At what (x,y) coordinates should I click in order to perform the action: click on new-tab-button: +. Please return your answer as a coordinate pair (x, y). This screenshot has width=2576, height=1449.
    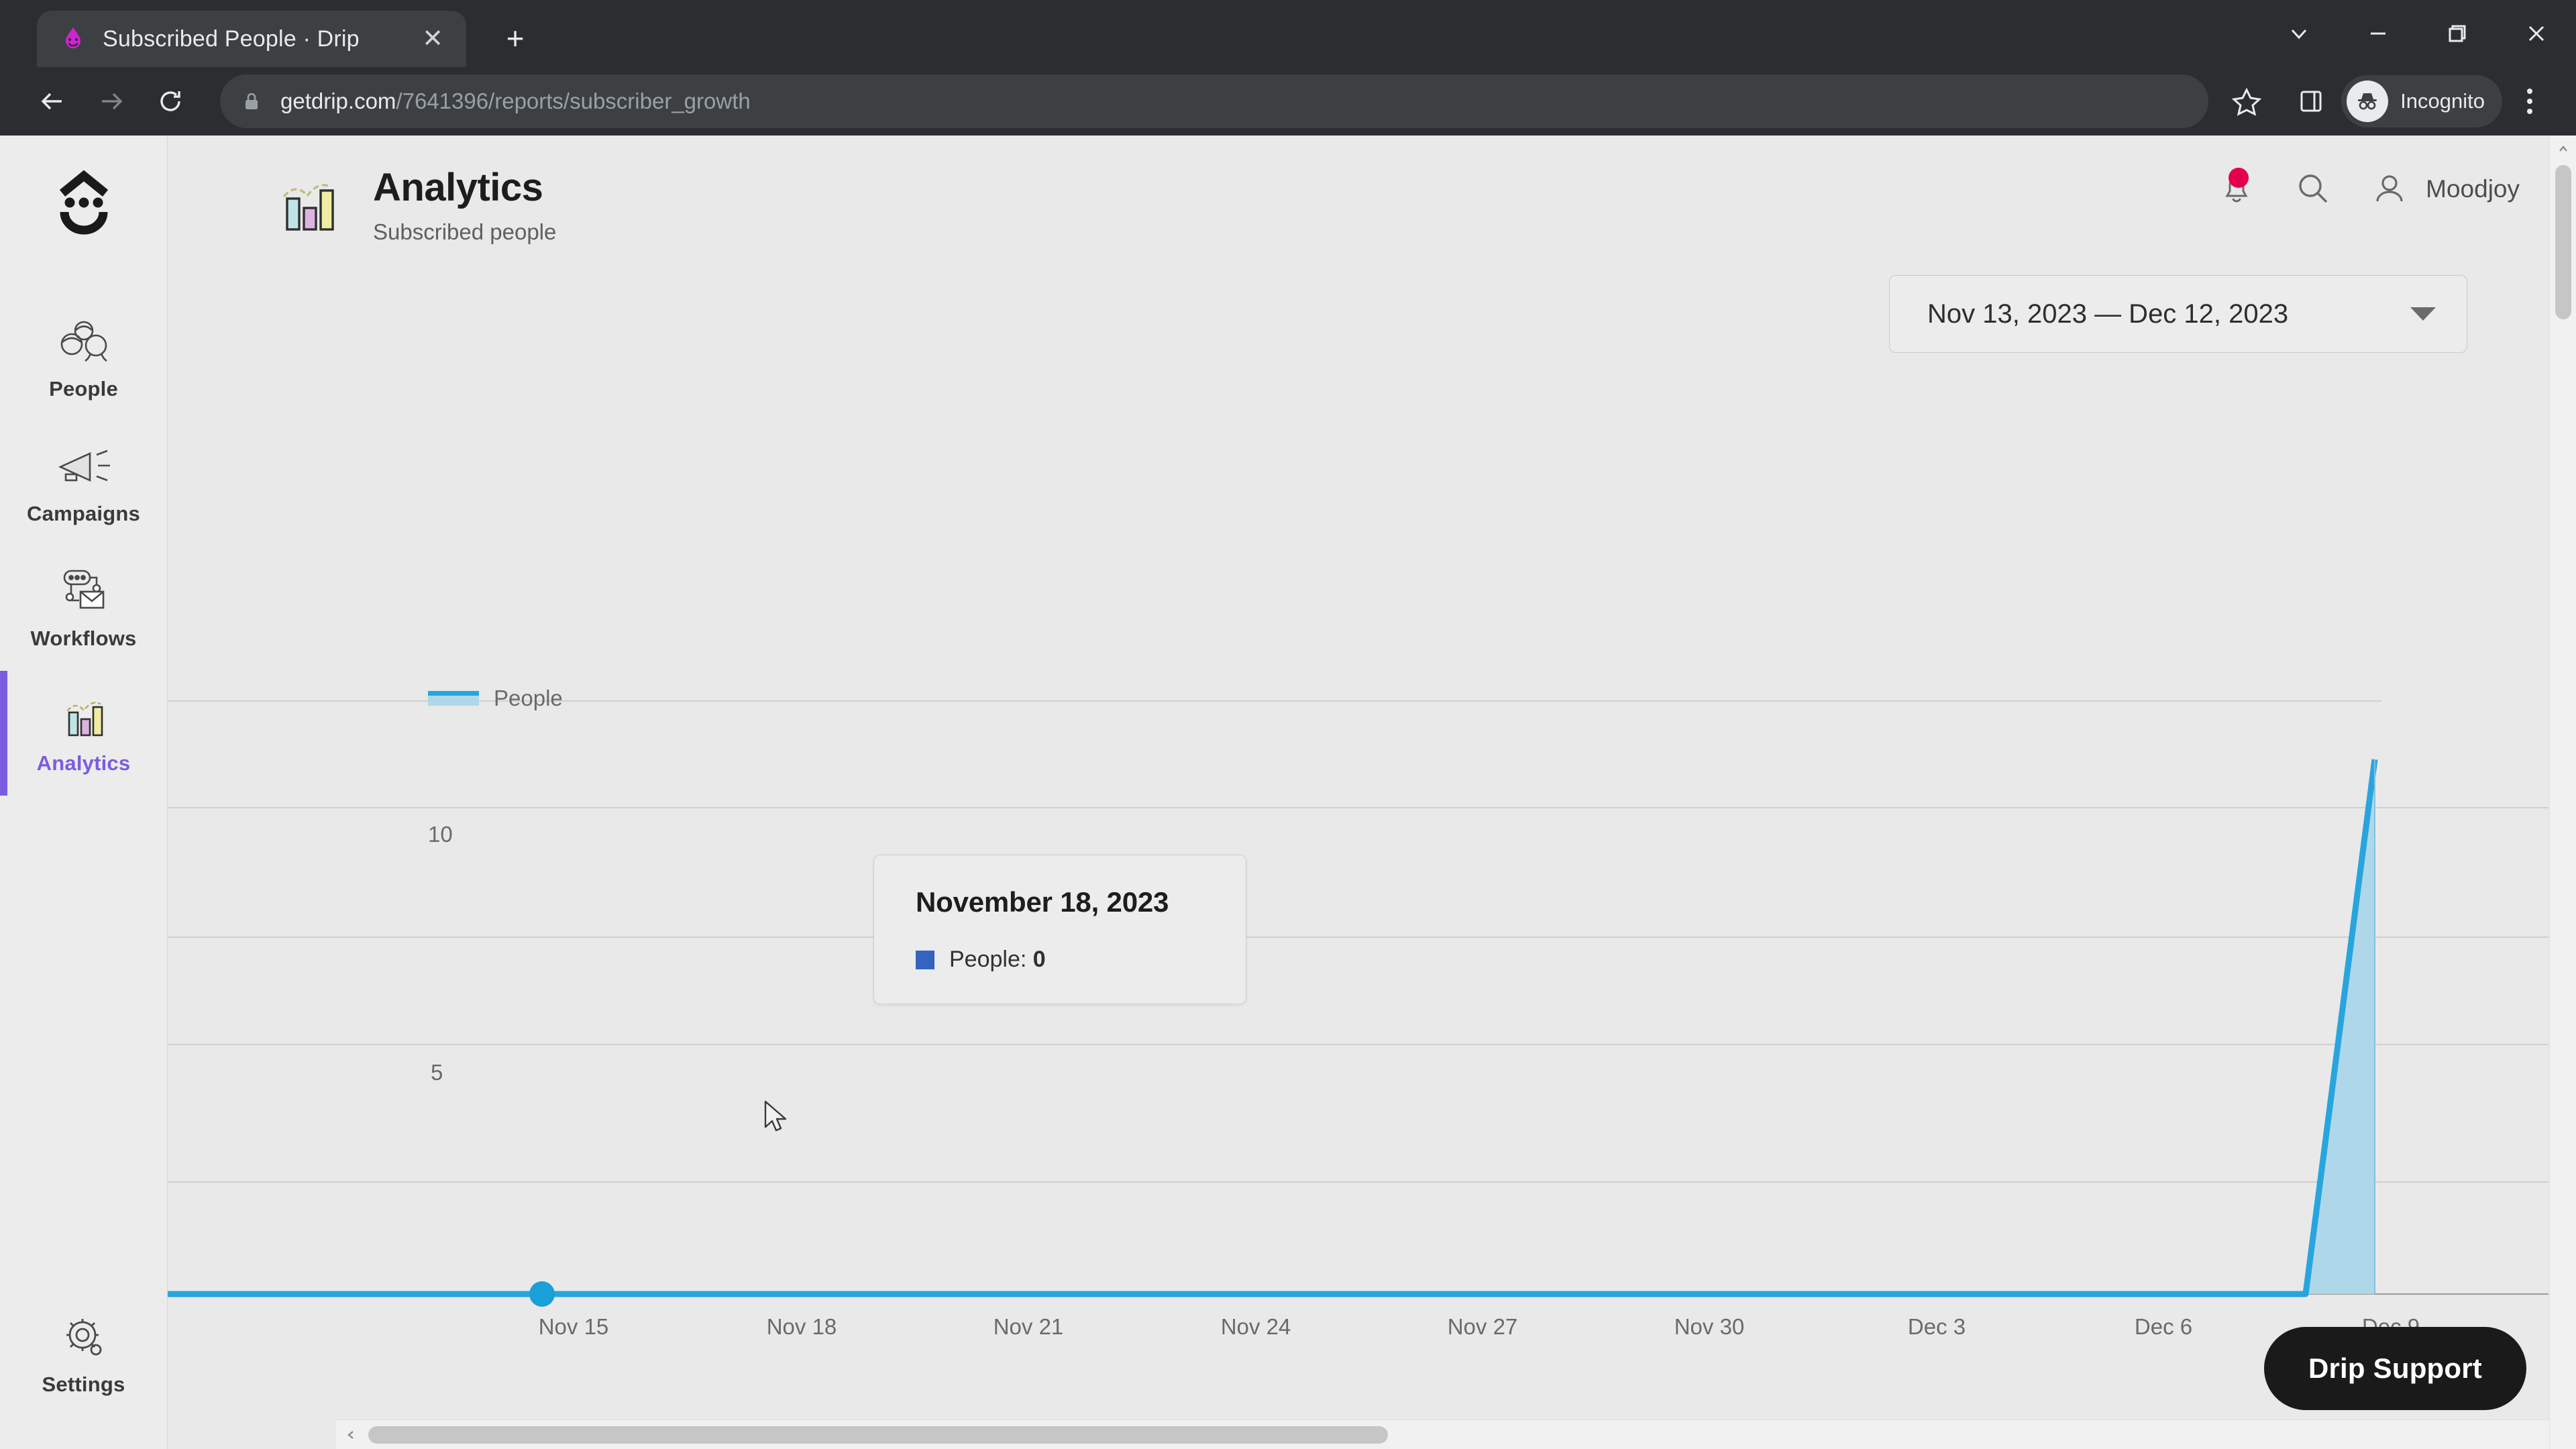
    Looking at the image, I should click on (515, 38).